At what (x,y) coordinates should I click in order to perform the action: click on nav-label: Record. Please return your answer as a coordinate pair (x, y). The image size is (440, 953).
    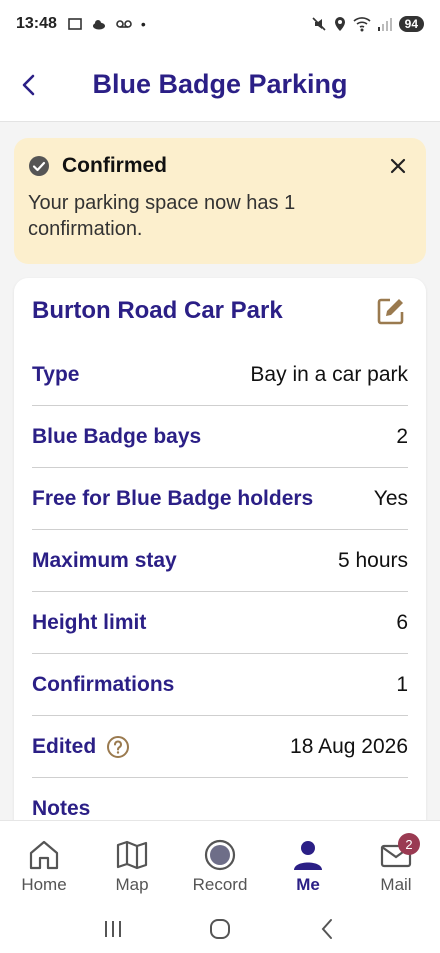
    Looking at the image, I should click on (220, 884).